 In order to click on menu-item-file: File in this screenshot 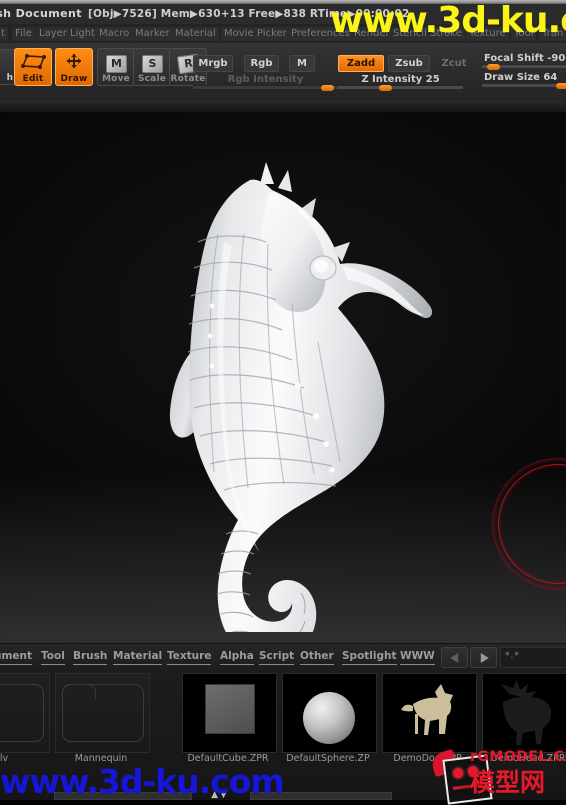, I will do `click(23, 34)`.